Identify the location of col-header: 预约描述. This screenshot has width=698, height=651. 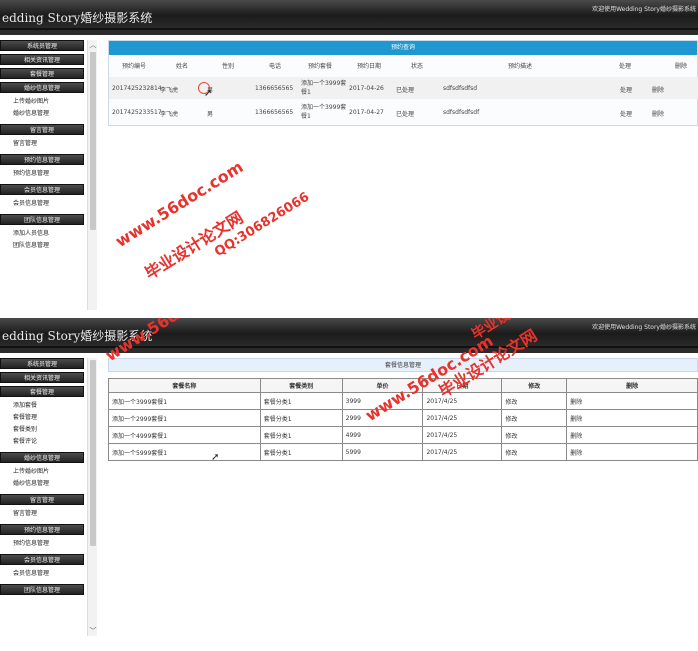
(520, 66).